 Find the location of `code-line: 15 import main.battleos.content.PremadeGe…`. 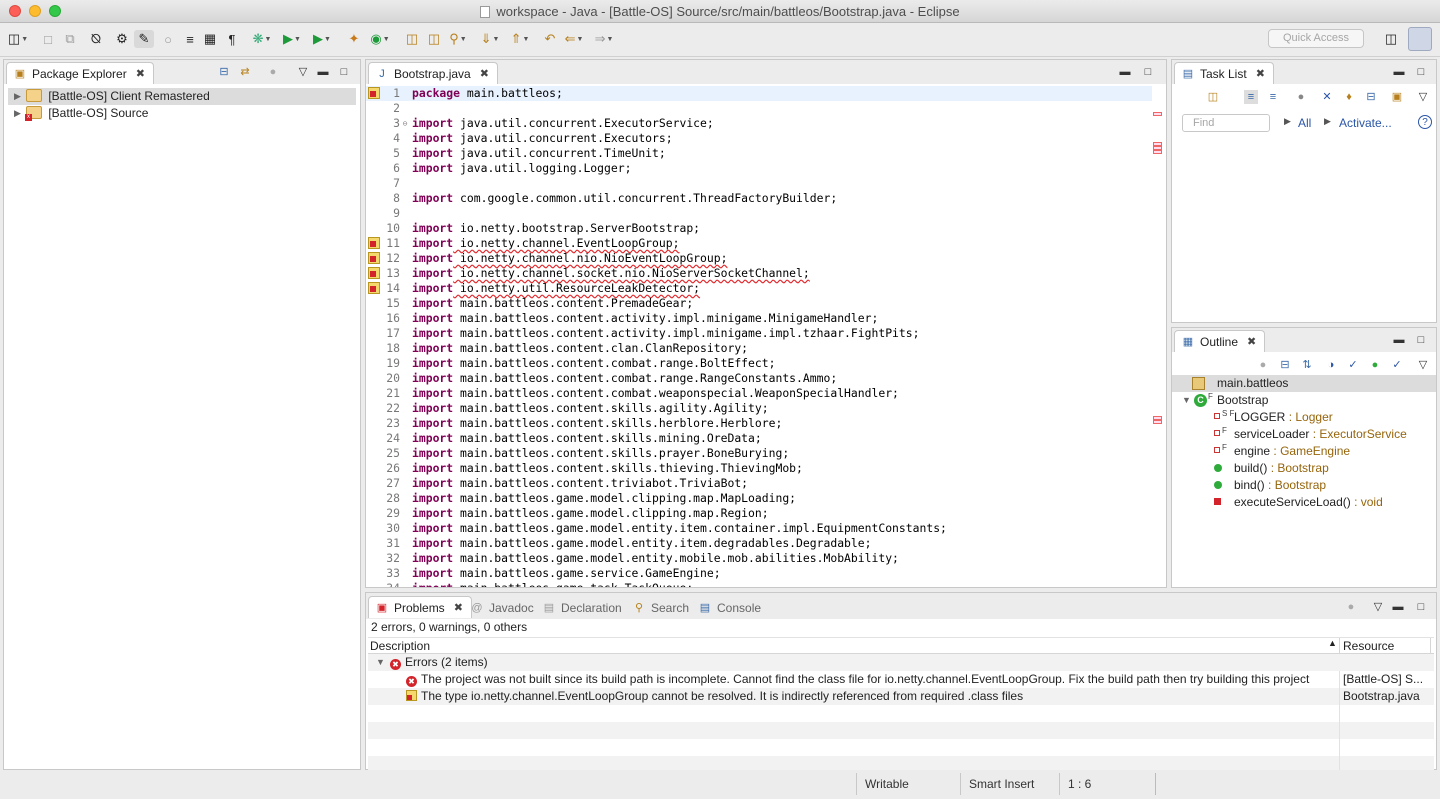

code-line: 15 import main.battleos.content.PremadeGe… is located at coordinates (759, 303).